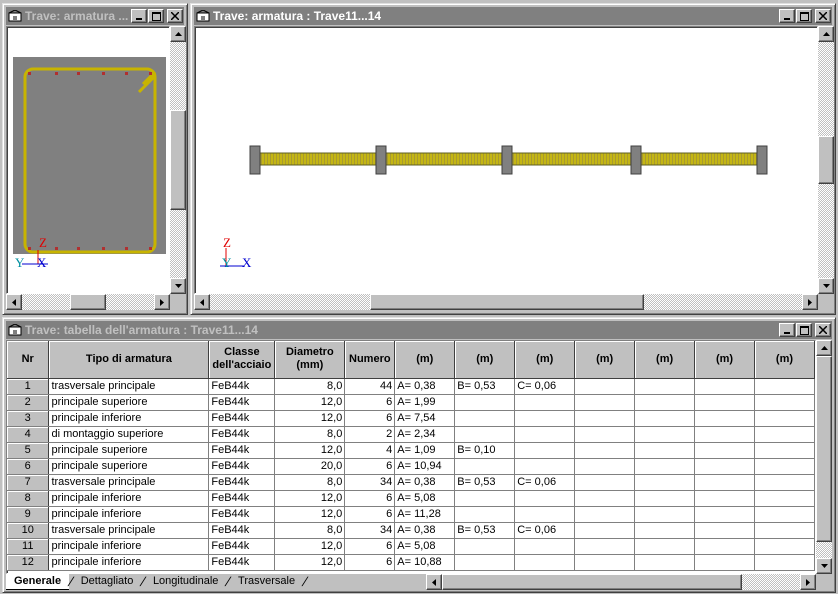  Describe the element at coordinates (370, 360) in the screenshot. I see `column-header: Numero` at that location.